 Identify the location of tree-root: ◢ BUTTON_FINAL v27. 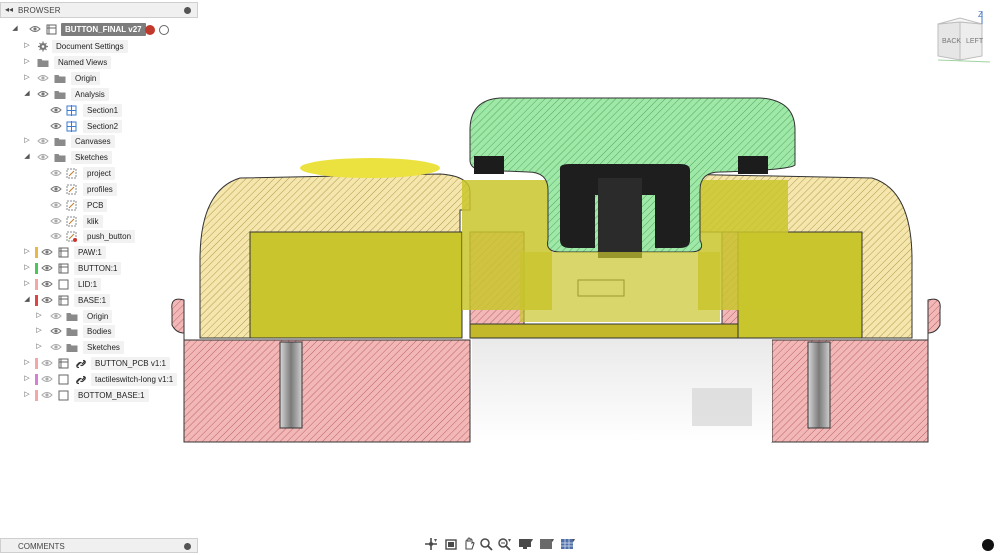
(99, 29).